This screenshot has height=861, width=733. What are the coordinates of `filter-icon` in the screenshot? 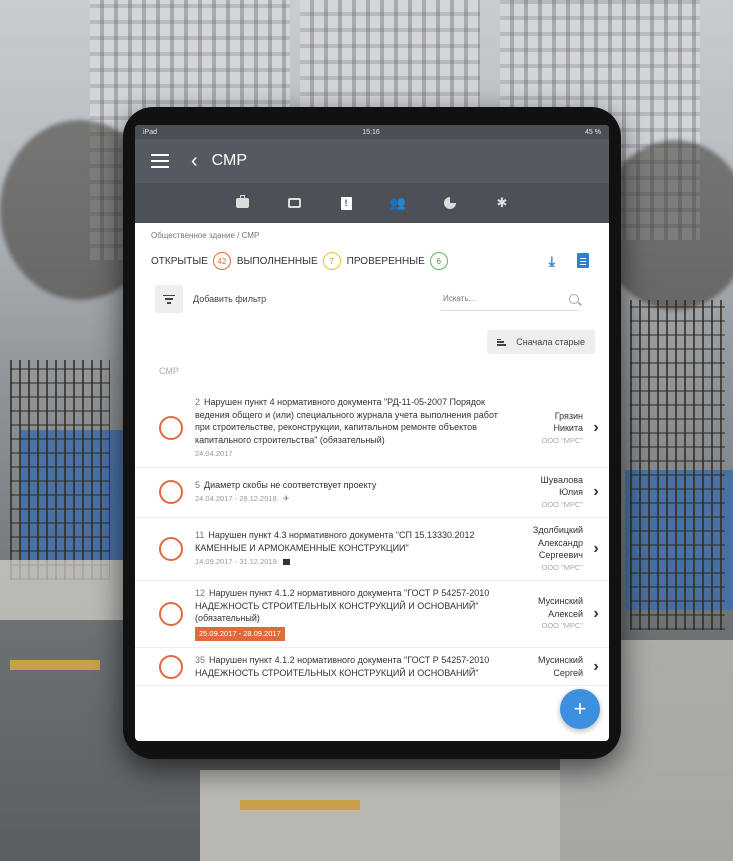 It's located at (169, 299).